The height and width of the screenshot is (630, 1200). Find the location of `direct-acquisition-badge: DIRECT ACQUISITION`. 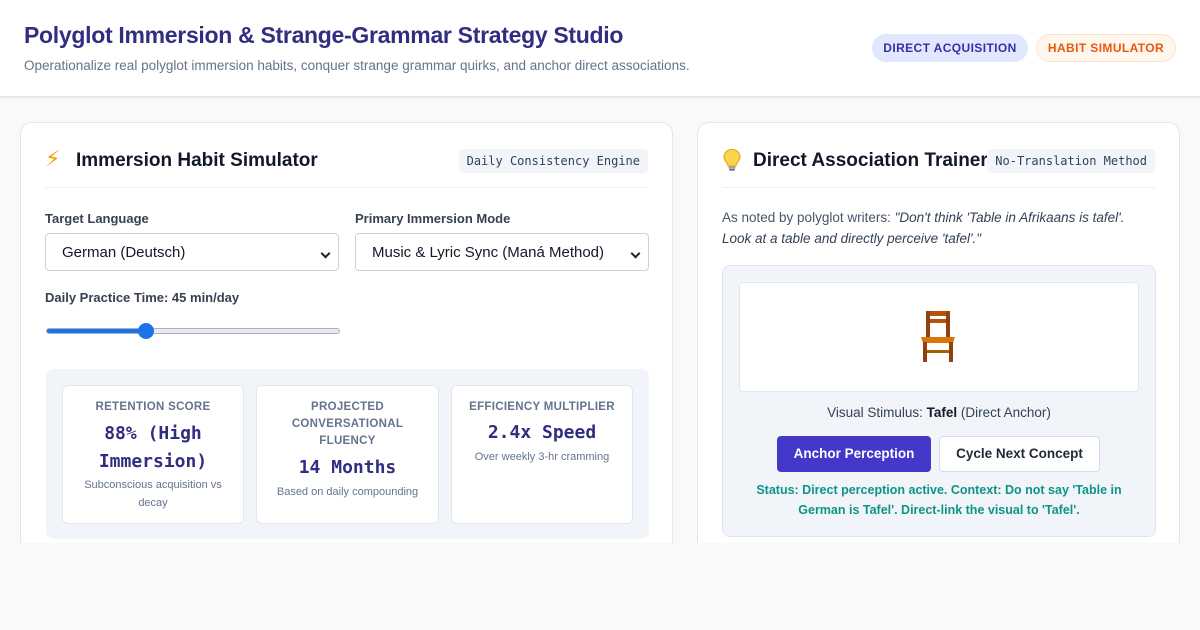

direct-acquisition-badge: DIRECT ACQUISITION is located at coordinates (950, 48).